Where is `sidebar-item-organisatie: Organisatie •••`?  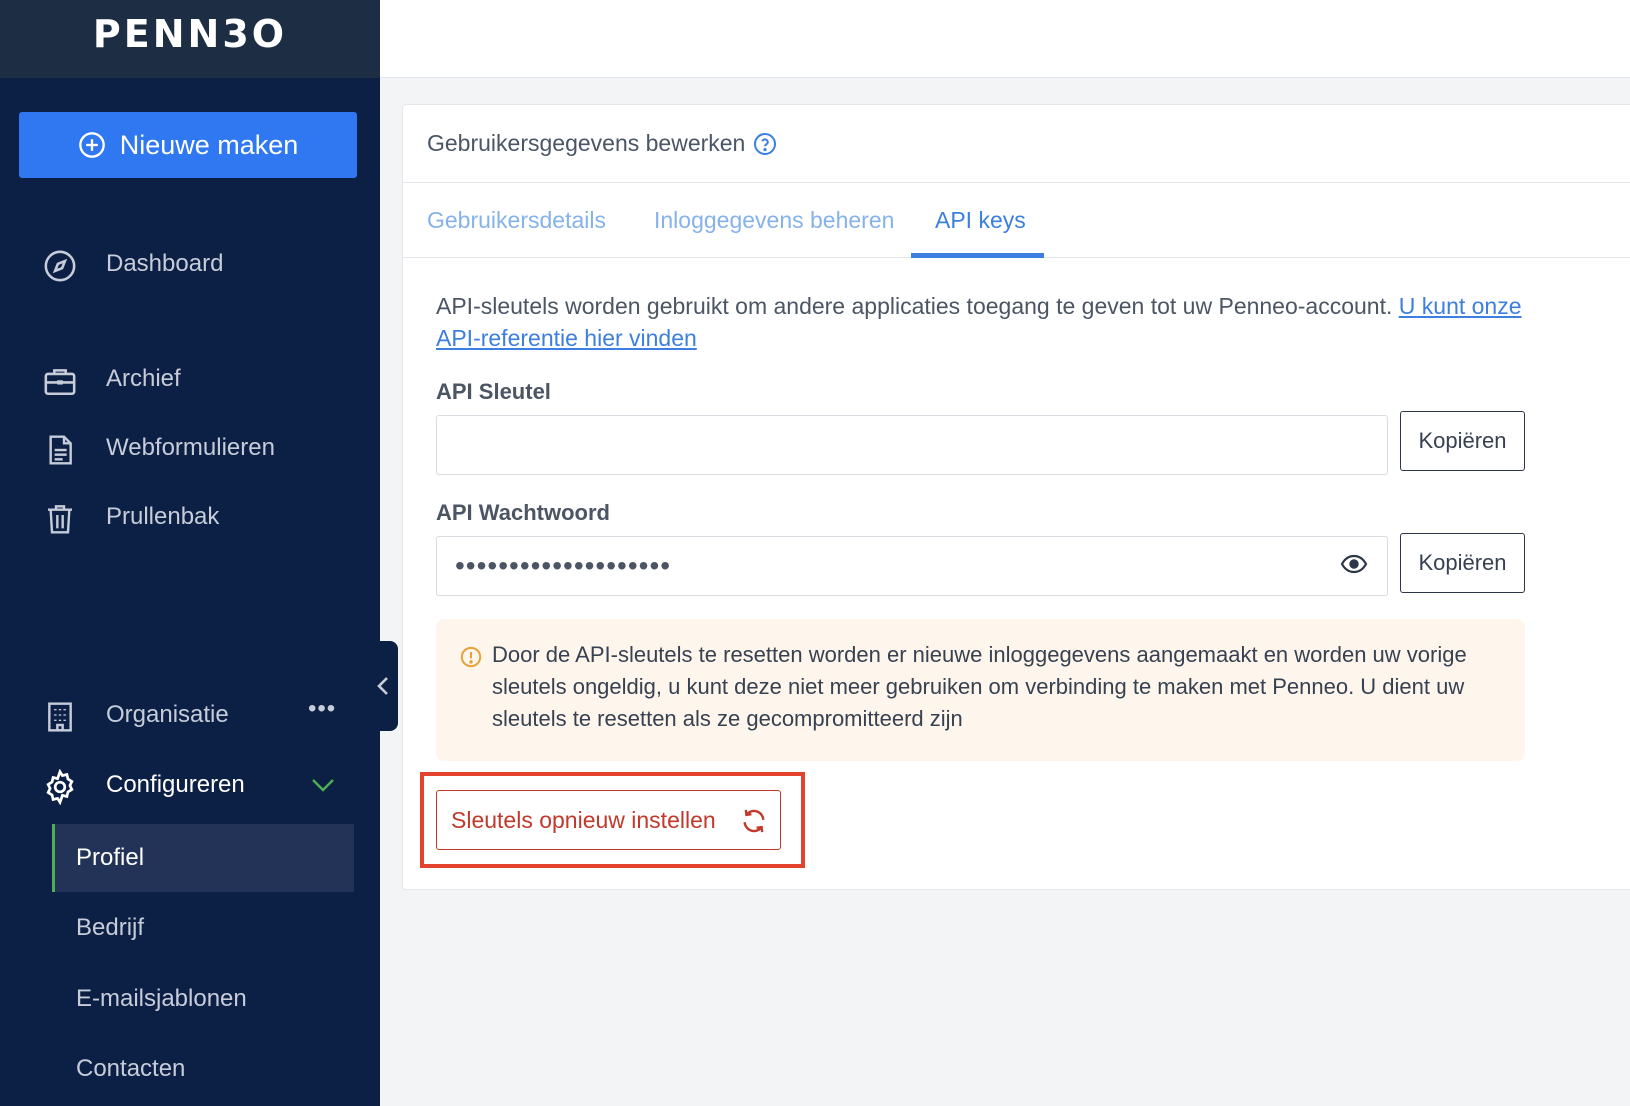 sidebar-item-organisatie: Organisatie ••• is located at coordinates (190, 715).